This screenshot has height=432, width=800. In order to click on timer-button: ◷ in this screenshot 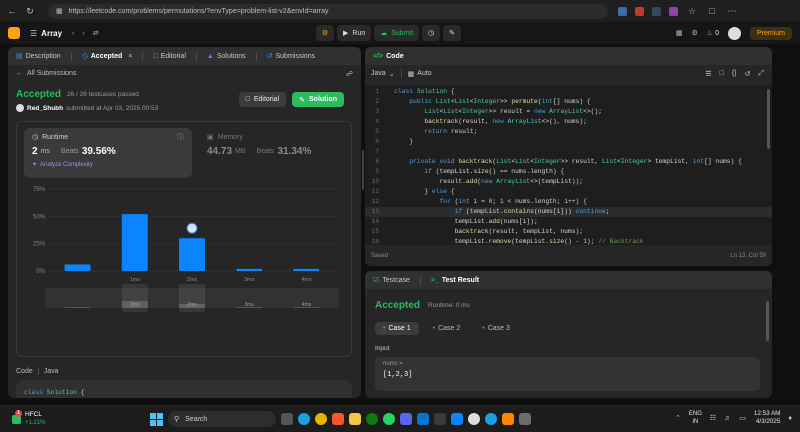, I will do `click(431, 33)`.